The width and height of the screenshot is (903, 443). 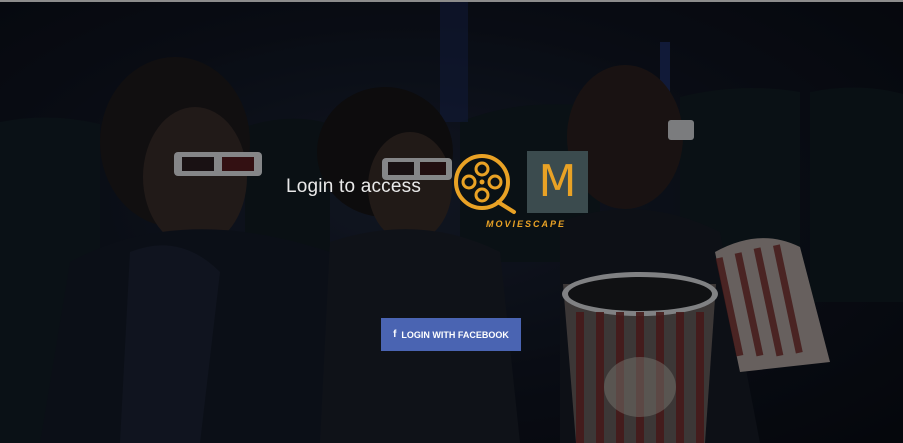 I want to click on film-reel-logo-icon, so click(x=485, y=184).